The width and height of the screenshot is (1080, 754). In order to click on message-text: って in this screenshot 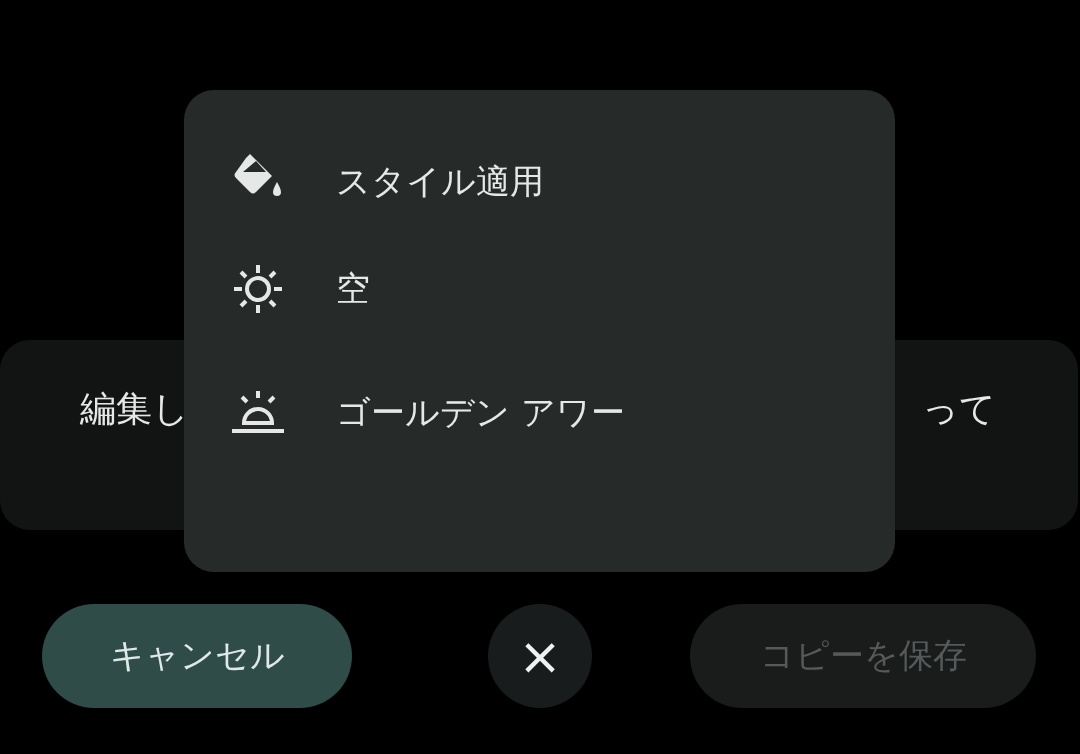, I will do `click(959, 409)`.